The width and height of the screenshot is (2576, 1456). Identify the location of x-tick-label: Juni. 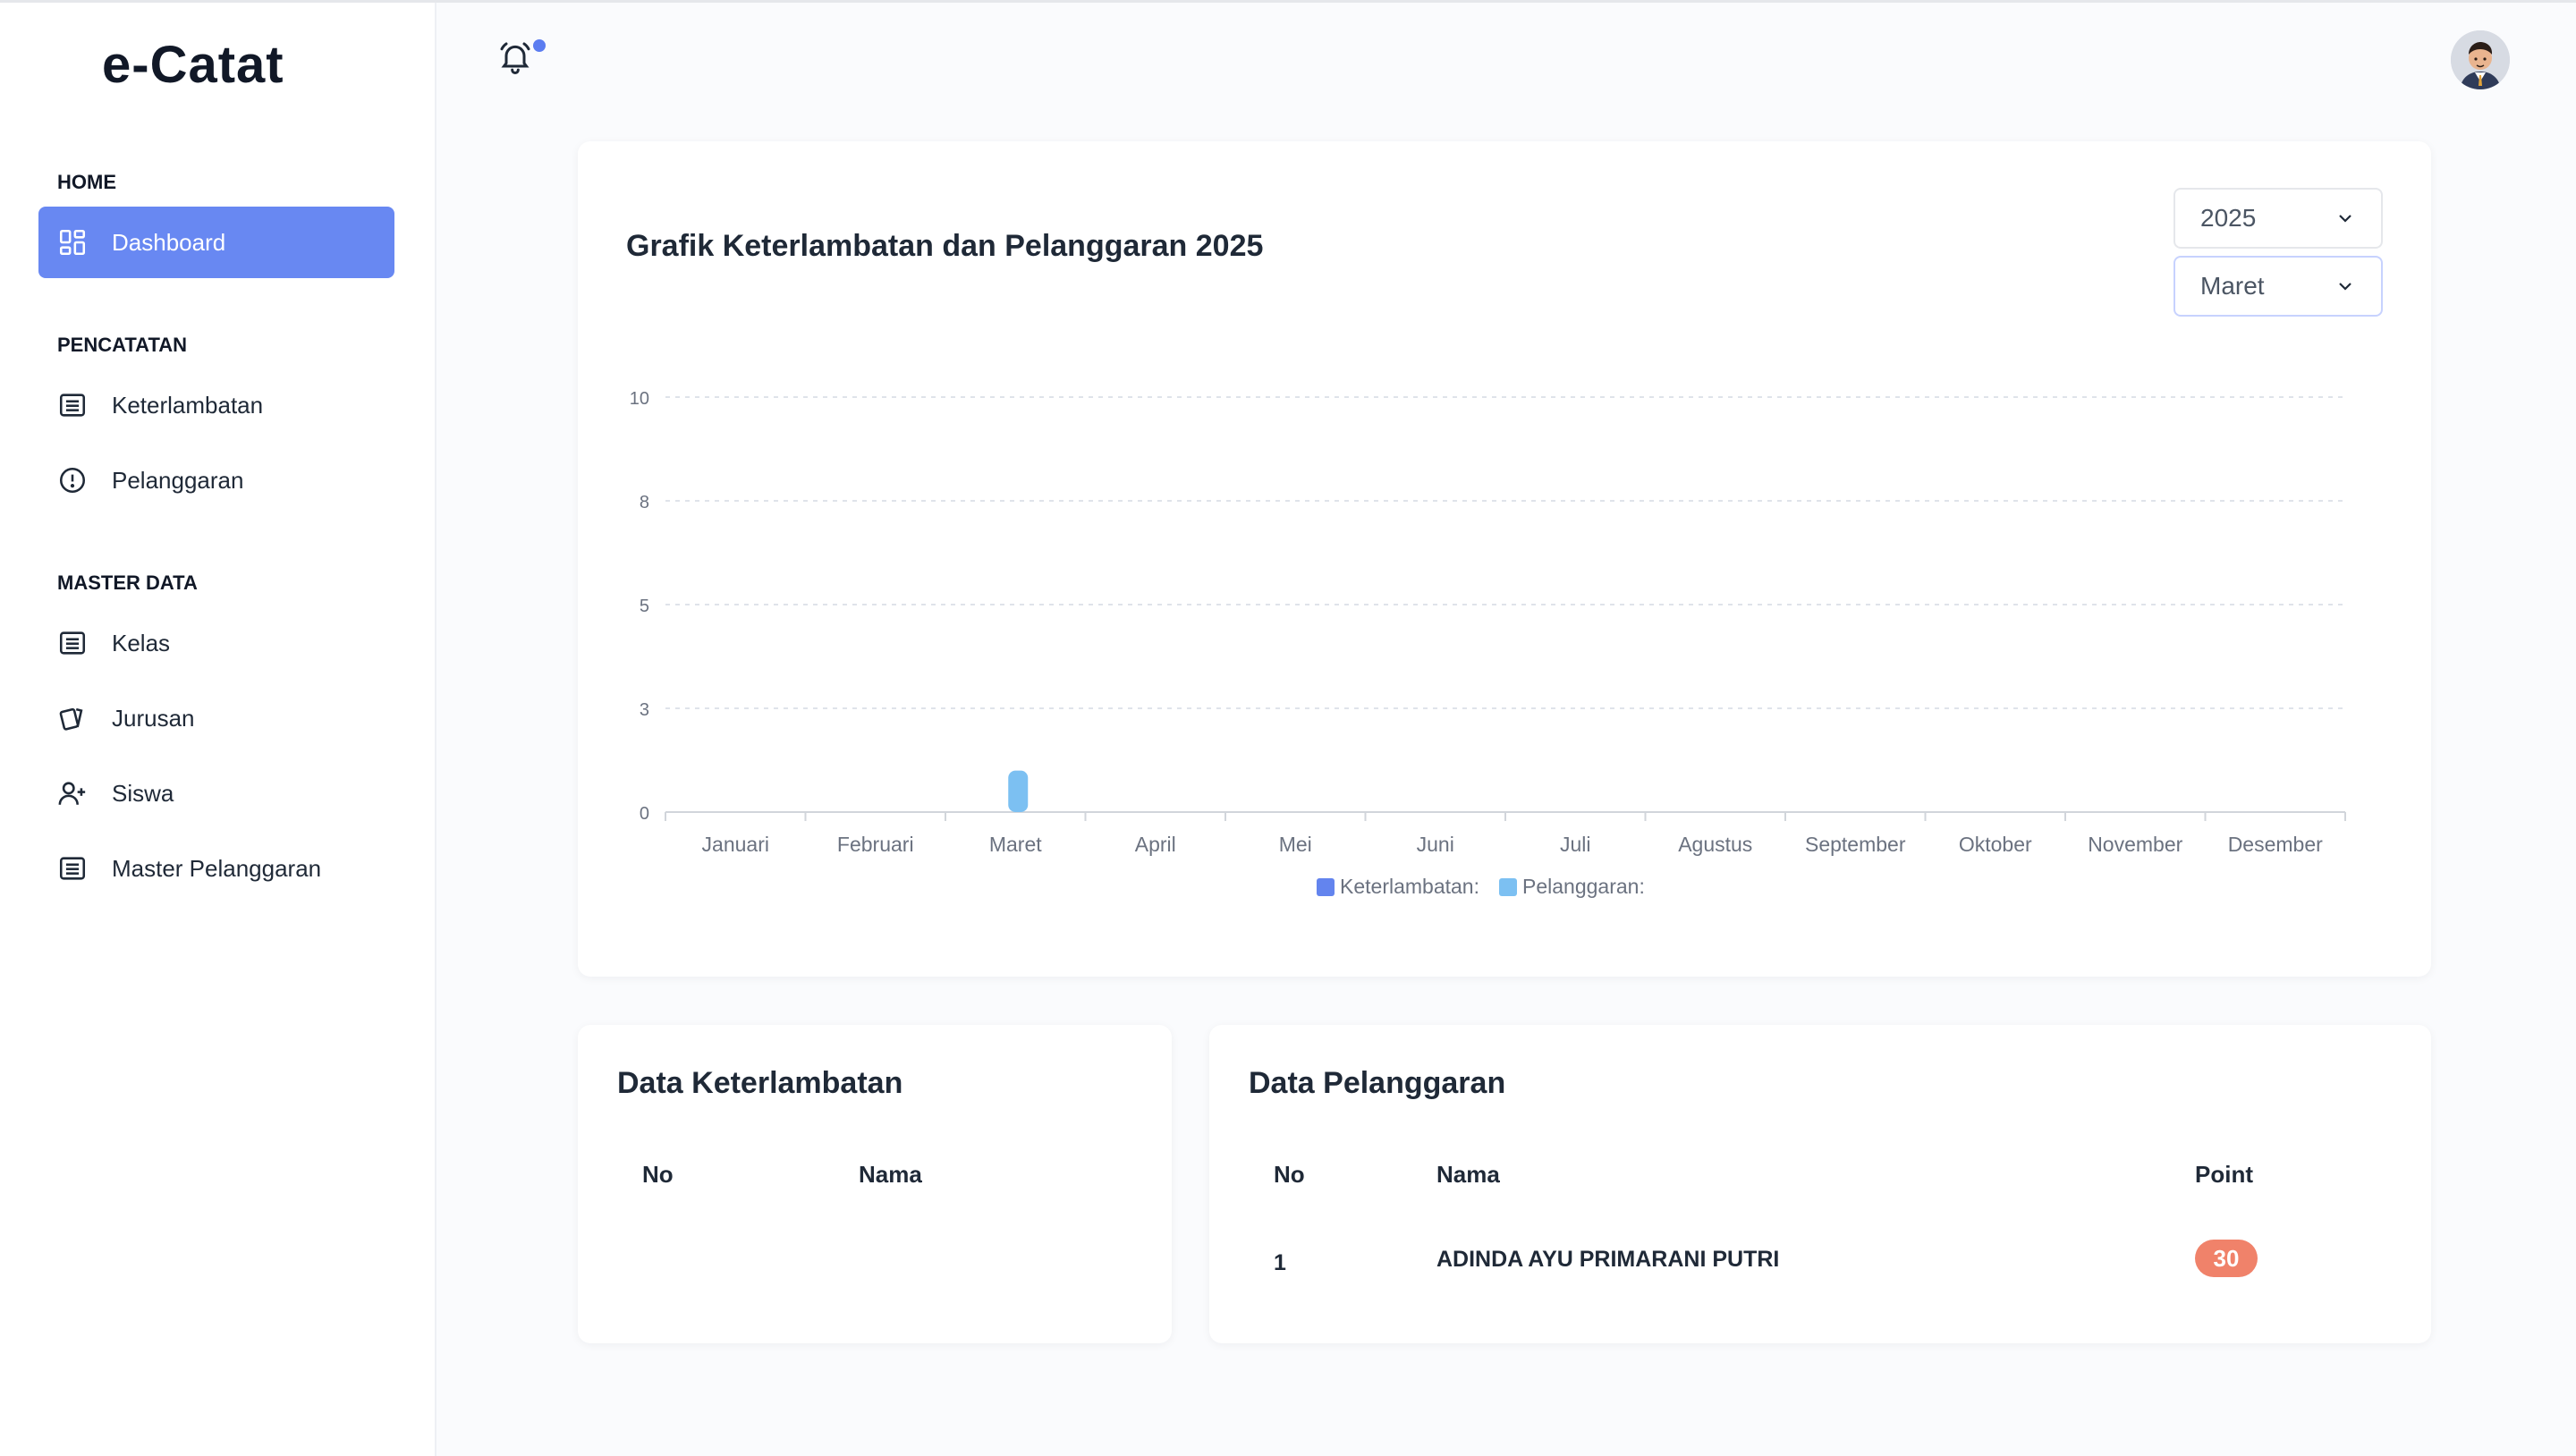
(1435, 844).